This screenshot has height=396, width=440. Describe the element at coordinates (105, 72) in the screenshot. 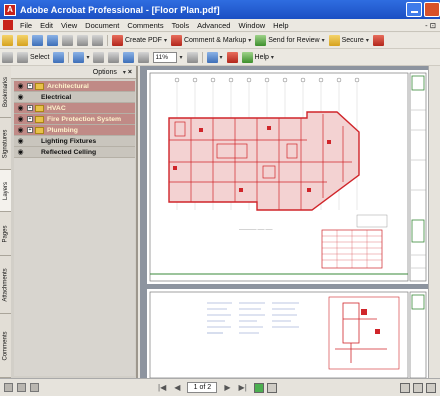

I see `options-menu: Options` at that location.